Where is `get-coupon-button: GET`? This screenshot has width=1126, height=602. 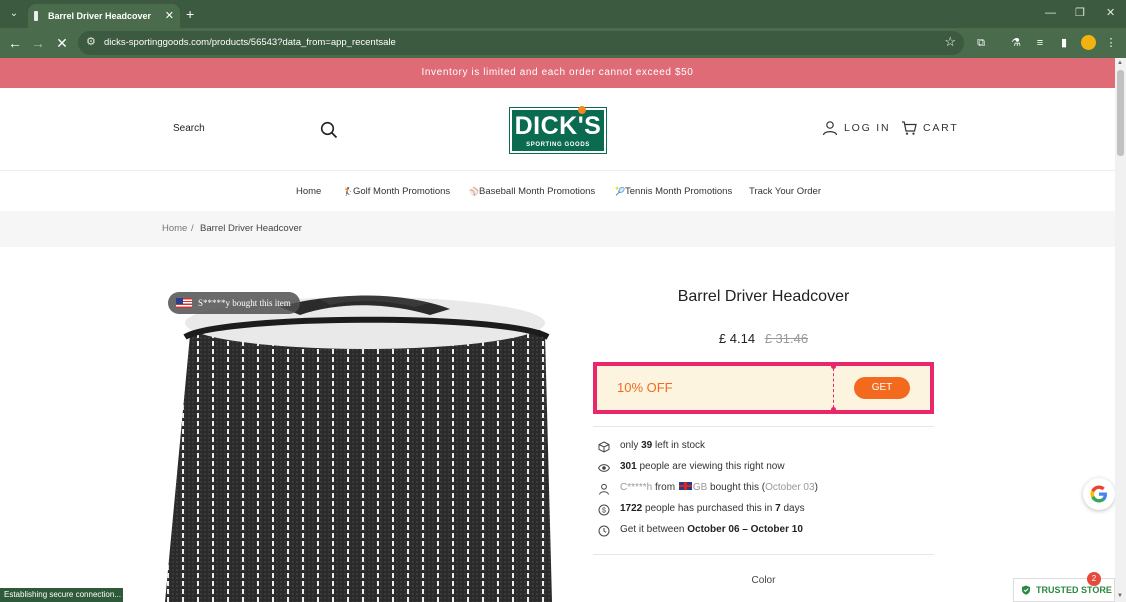
get-coupon-button: GET is located at coordinates (882, 388).